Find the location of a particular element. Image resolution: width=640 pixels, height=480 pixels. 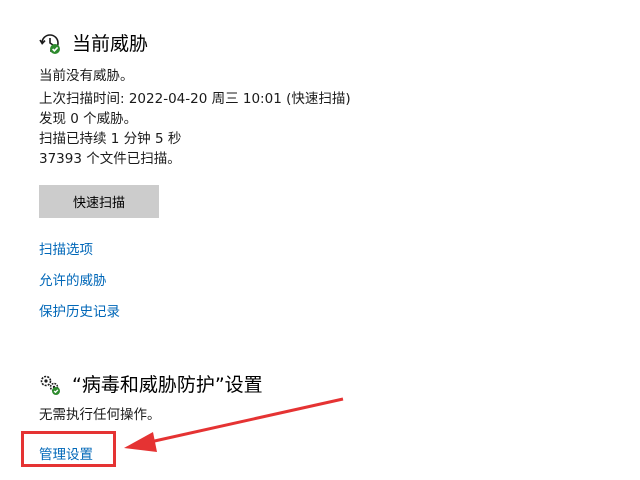

protection-history-link: 保护历史记录 is located at coordinates (79, 310).